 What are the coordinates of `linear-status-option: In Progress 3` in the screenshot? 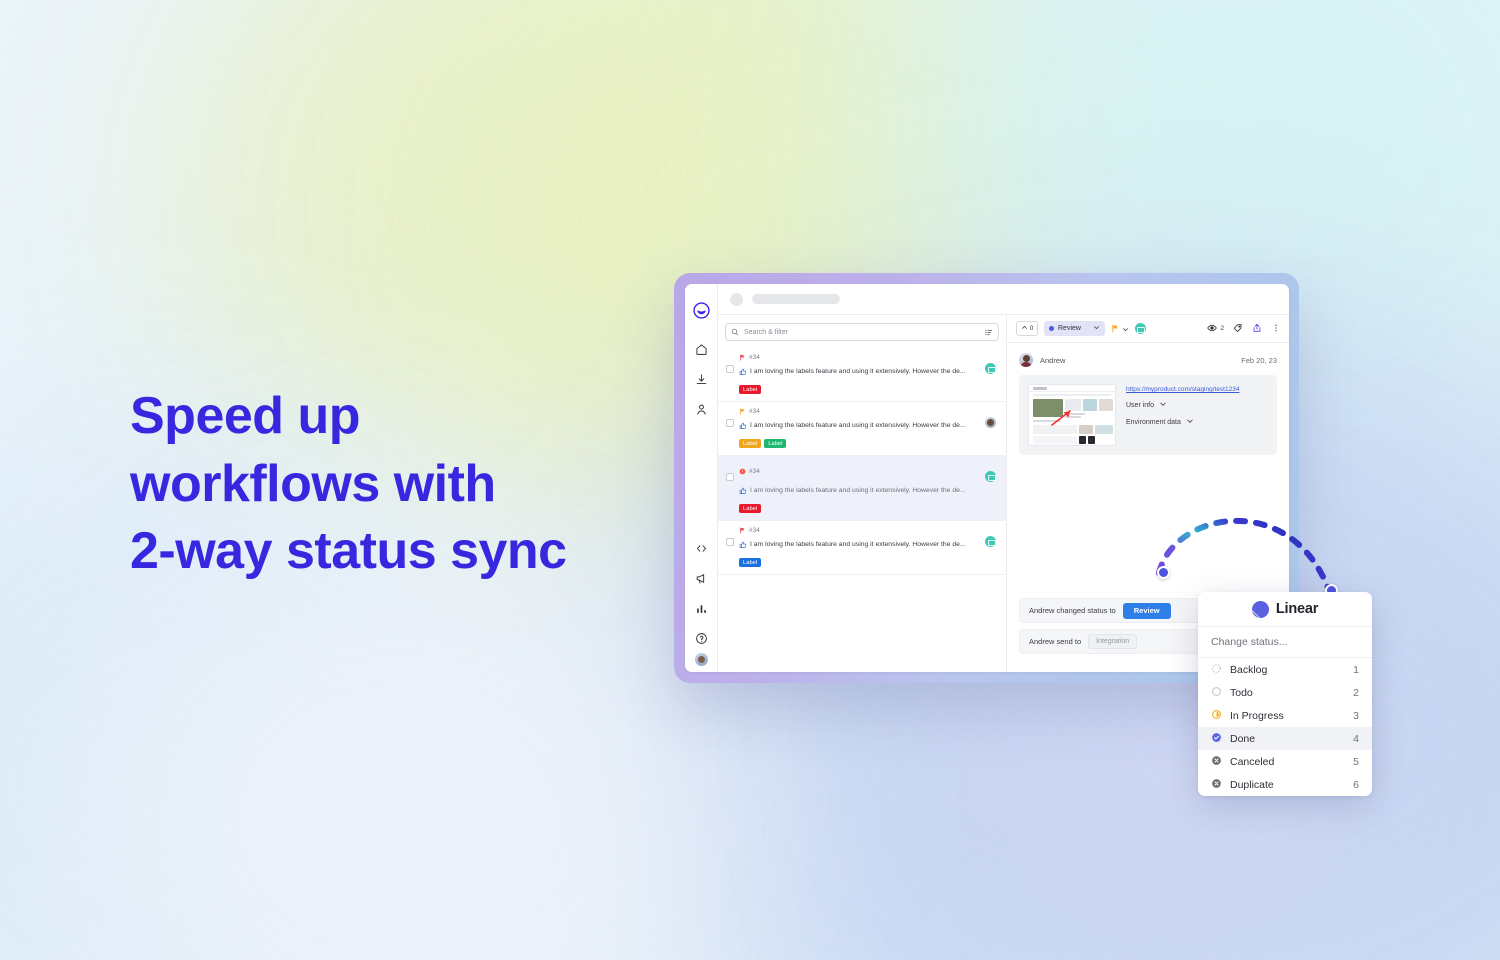 It's located at (1285, 715).